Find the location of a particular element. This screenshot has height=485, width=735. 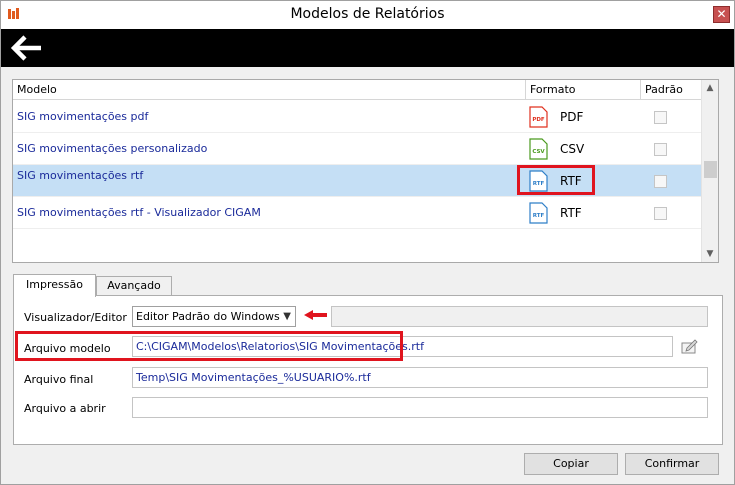

tab-avancado: Avançado is located at coordinates (134, 286).